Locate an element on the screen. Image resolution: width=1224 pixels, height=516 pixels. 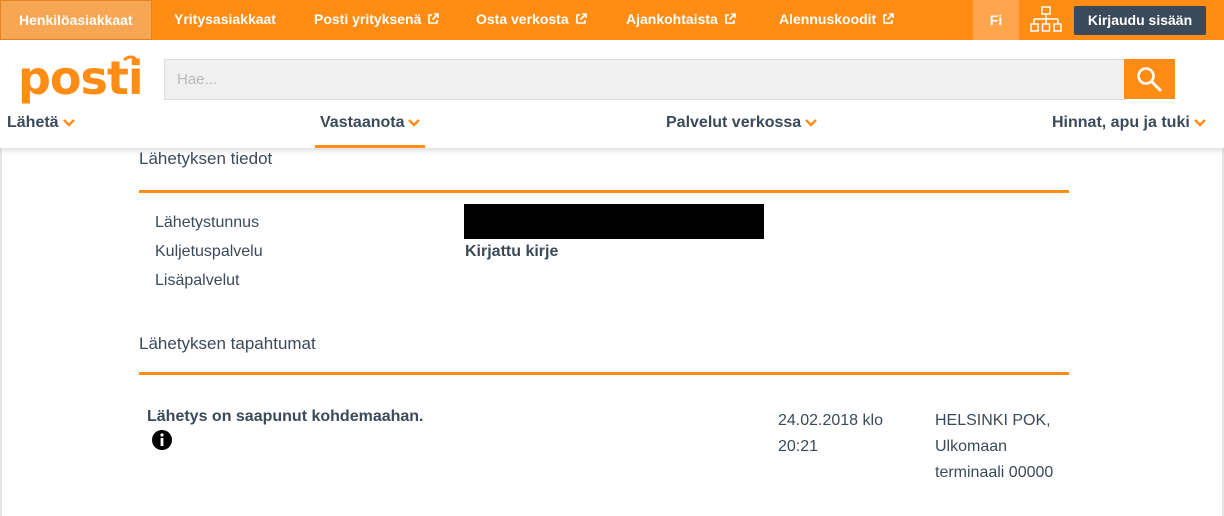
shipment-details-title: Lähetyksen tiedot is located at coordinates (206, 158).